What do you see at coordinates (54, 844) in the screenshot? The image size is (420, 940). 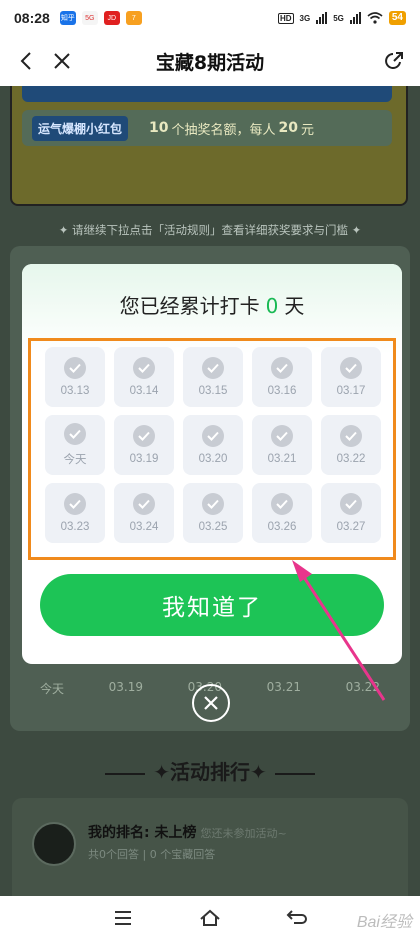 I see `avatar` at bounding box center [54, 844].